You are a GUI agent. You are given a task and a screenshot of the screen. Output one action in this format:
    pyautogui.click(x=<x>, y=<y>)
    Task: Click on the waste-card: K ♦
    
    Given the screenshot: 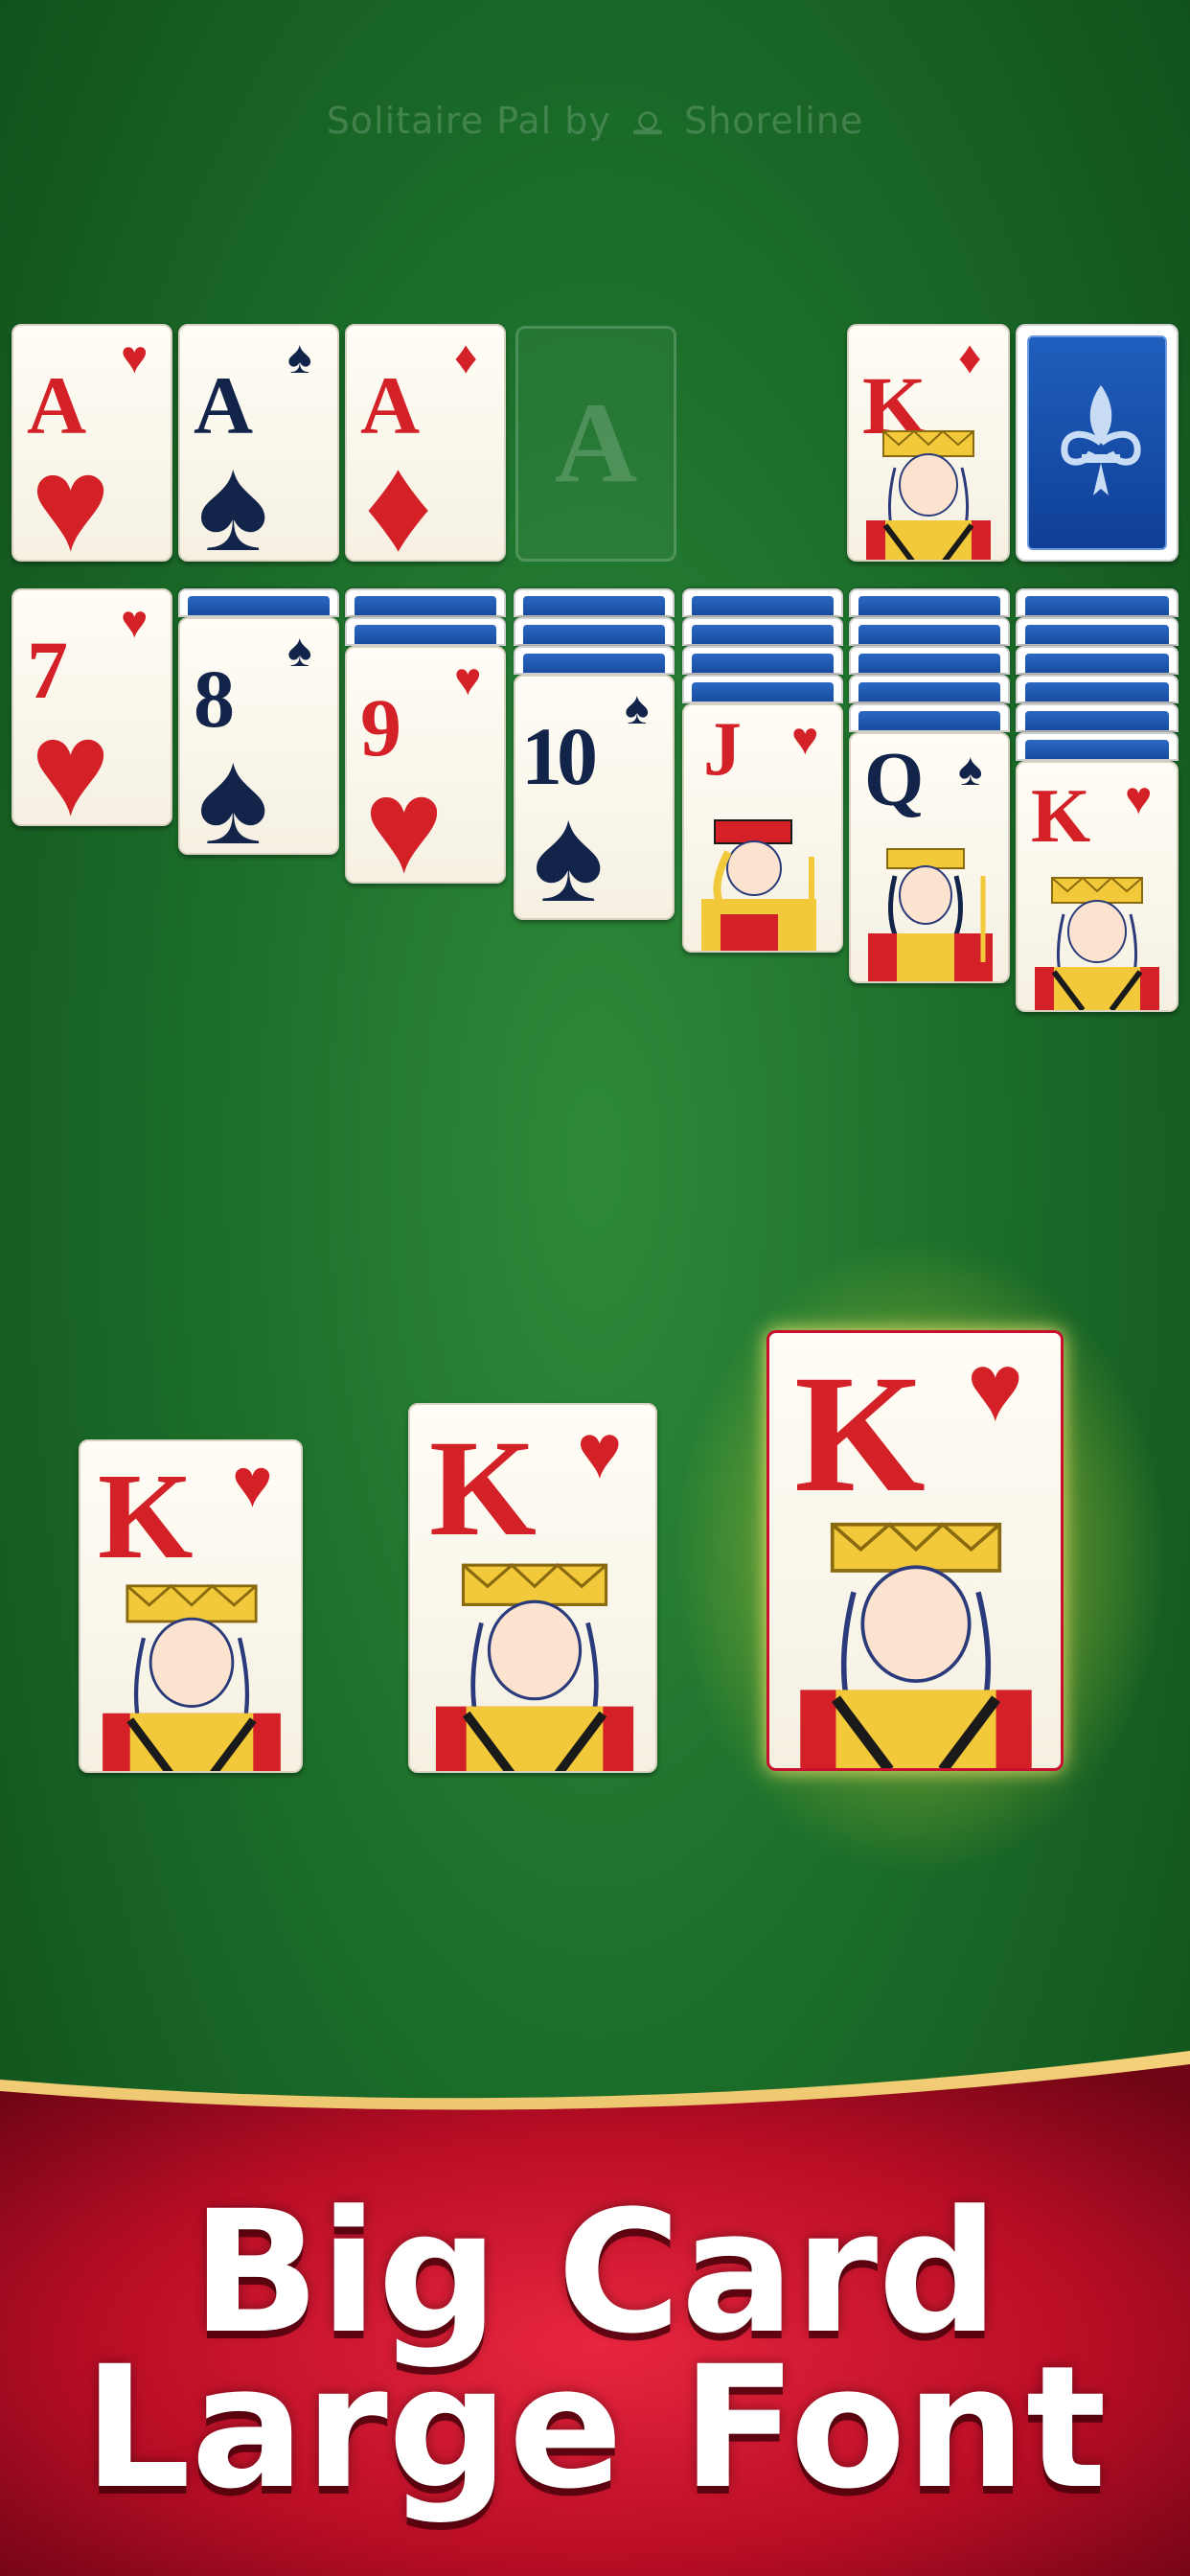 What is the action you would take?
    pyautogui.click(x=929, y=443)
    